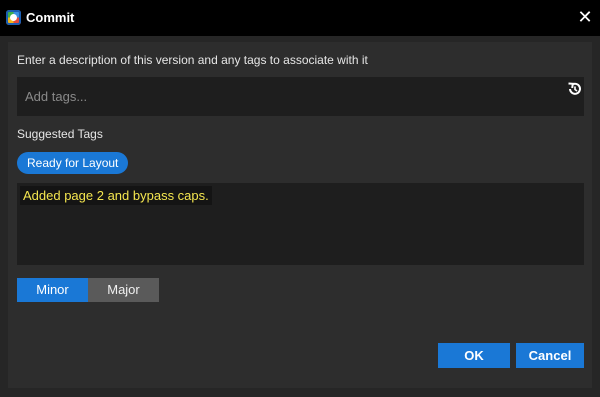  I want to click on title-bar: Commit ✕, so click(300, 18).